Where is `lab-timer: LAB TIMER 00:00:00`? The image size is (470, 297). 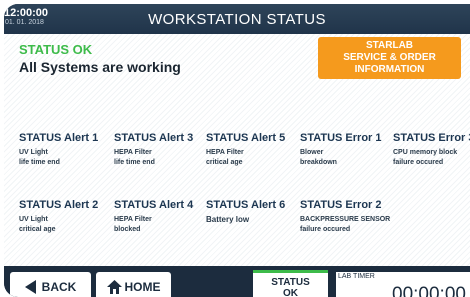 lab-timer: LAB TIMER 00:00:00 is located at coordinates (403, 284).